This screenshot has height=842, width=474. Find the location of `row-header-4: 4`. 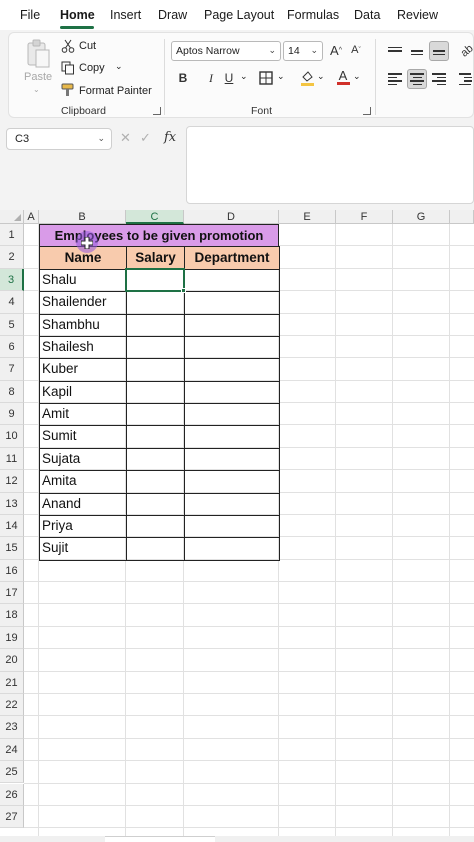

row-header-4: 4 is located at coordinates (12, 302).